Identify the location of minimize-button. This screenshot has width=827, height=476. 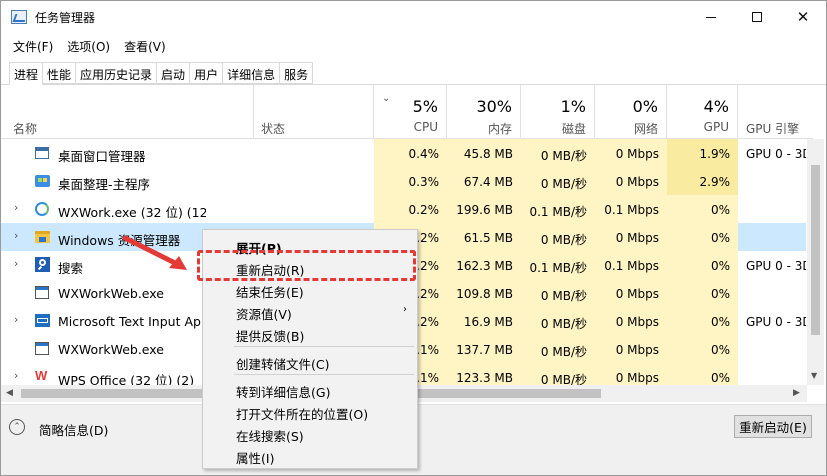
(711, 17).